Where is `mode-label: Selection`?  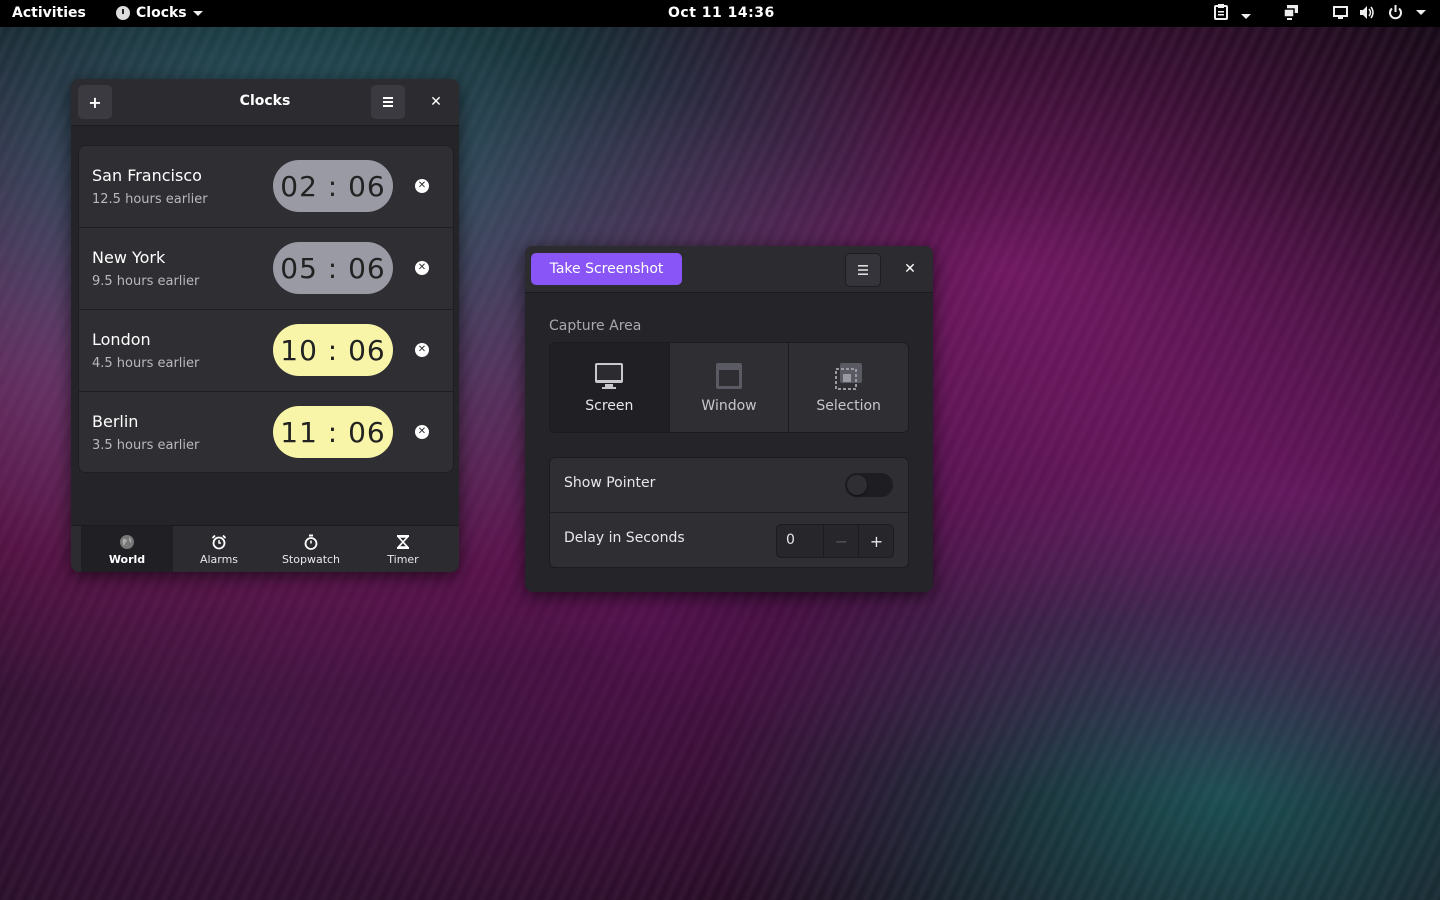
mode-label: Selection is located at coordinates (848, 405).